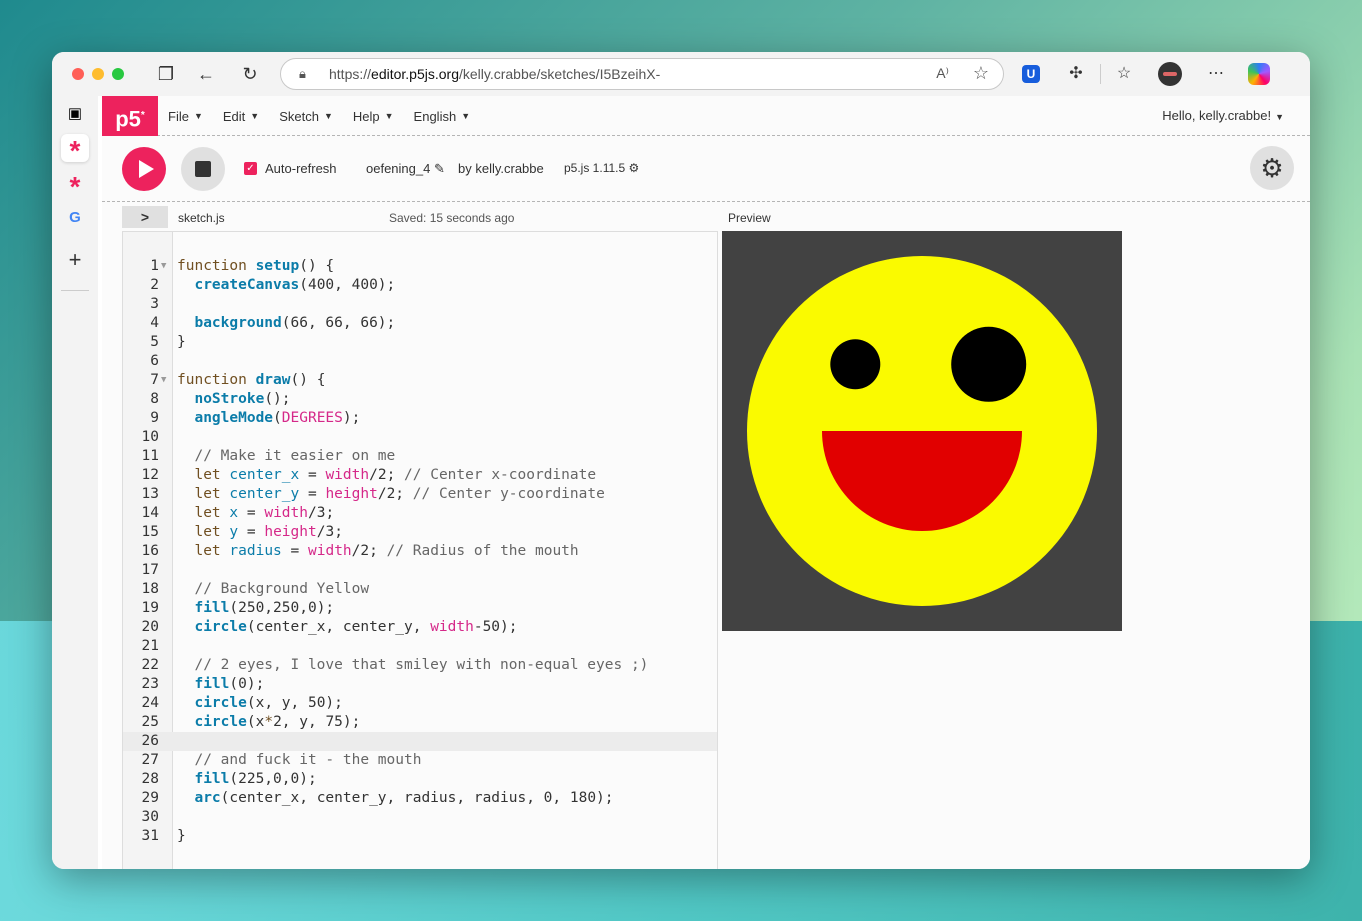 This screenshot has width=1362, height=921. What do you see at coordinates (75, 150) in the screenshot?
I see `tab-p5-editor-active: *` at bounding box center [75, 150].